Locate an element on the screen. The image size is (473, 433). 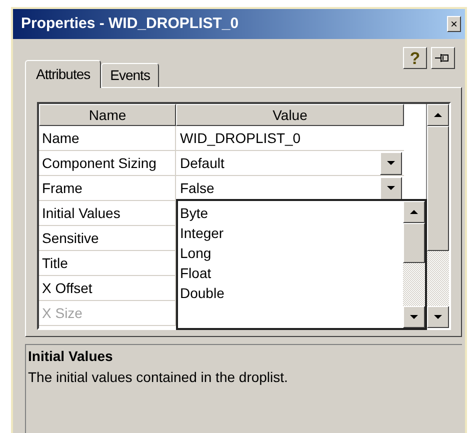
list-option: Byte is located at coordinates (290, 213).